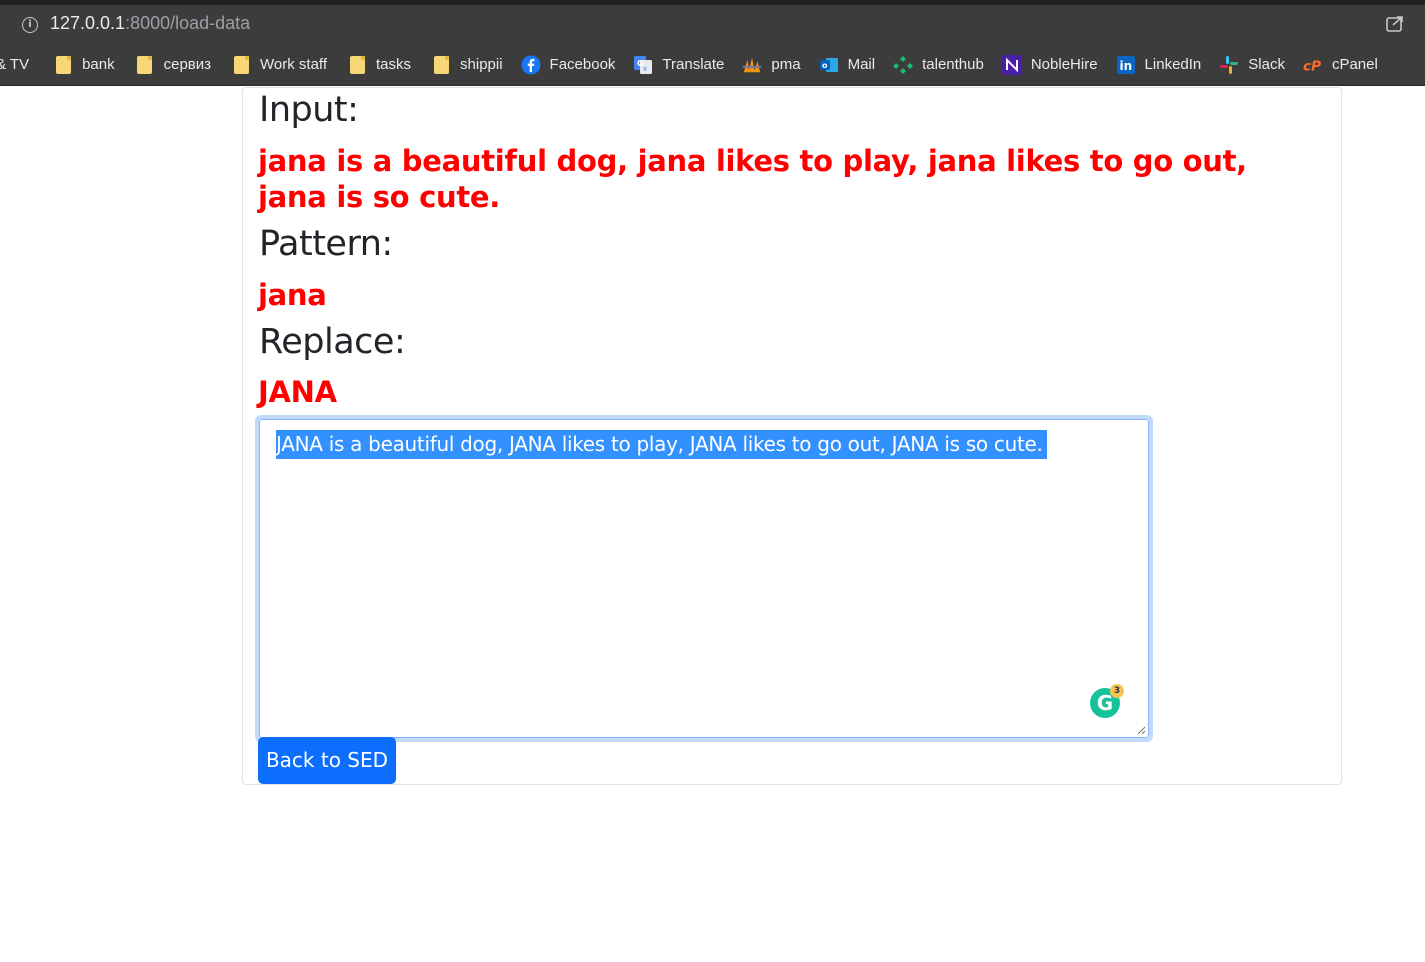 Image resolution: width=1425 pixels, height=962 pixels. I want to click on back-to-sed-button: Back to SED, so click(327, 760).